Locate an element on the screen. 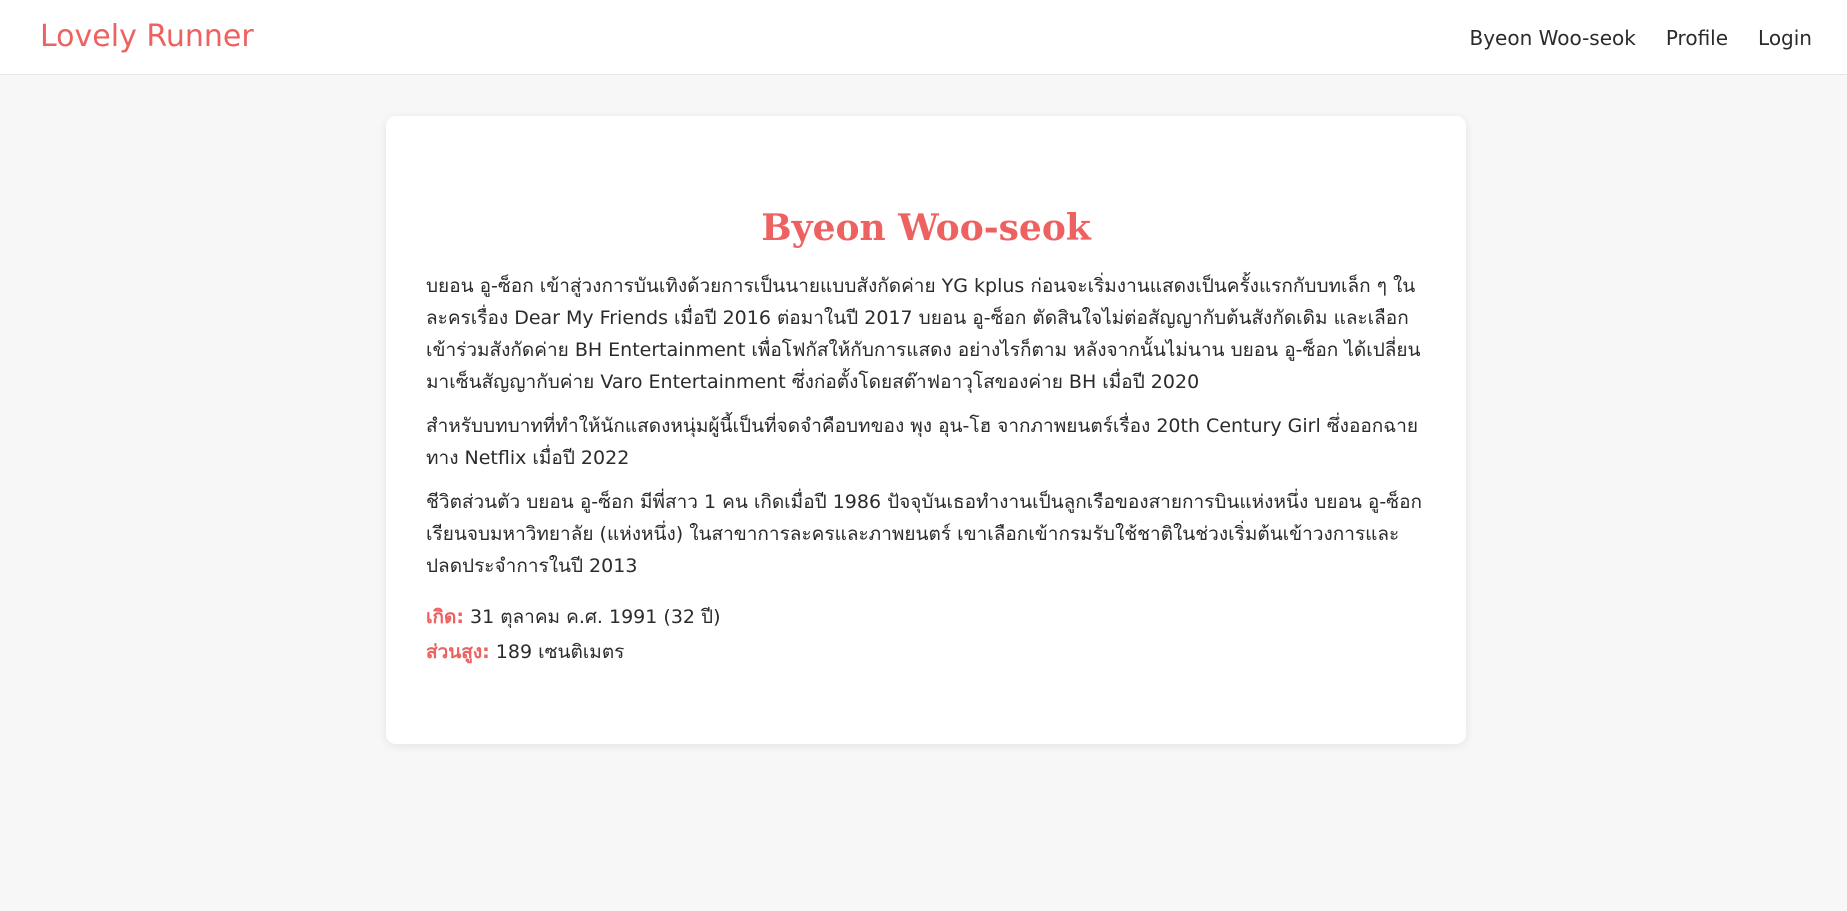  brand-link: Lovely Runner is located at coordinates (147, 37).